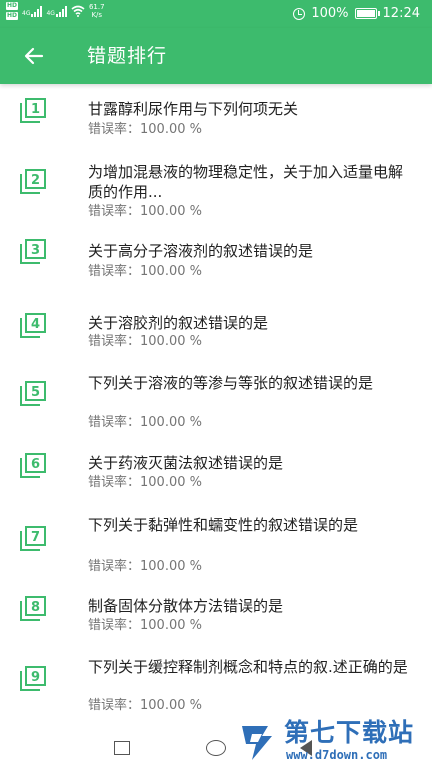 This screenshot has height=768, width=432. I want to click on app-bar: 错题排行, so click(216, 56).